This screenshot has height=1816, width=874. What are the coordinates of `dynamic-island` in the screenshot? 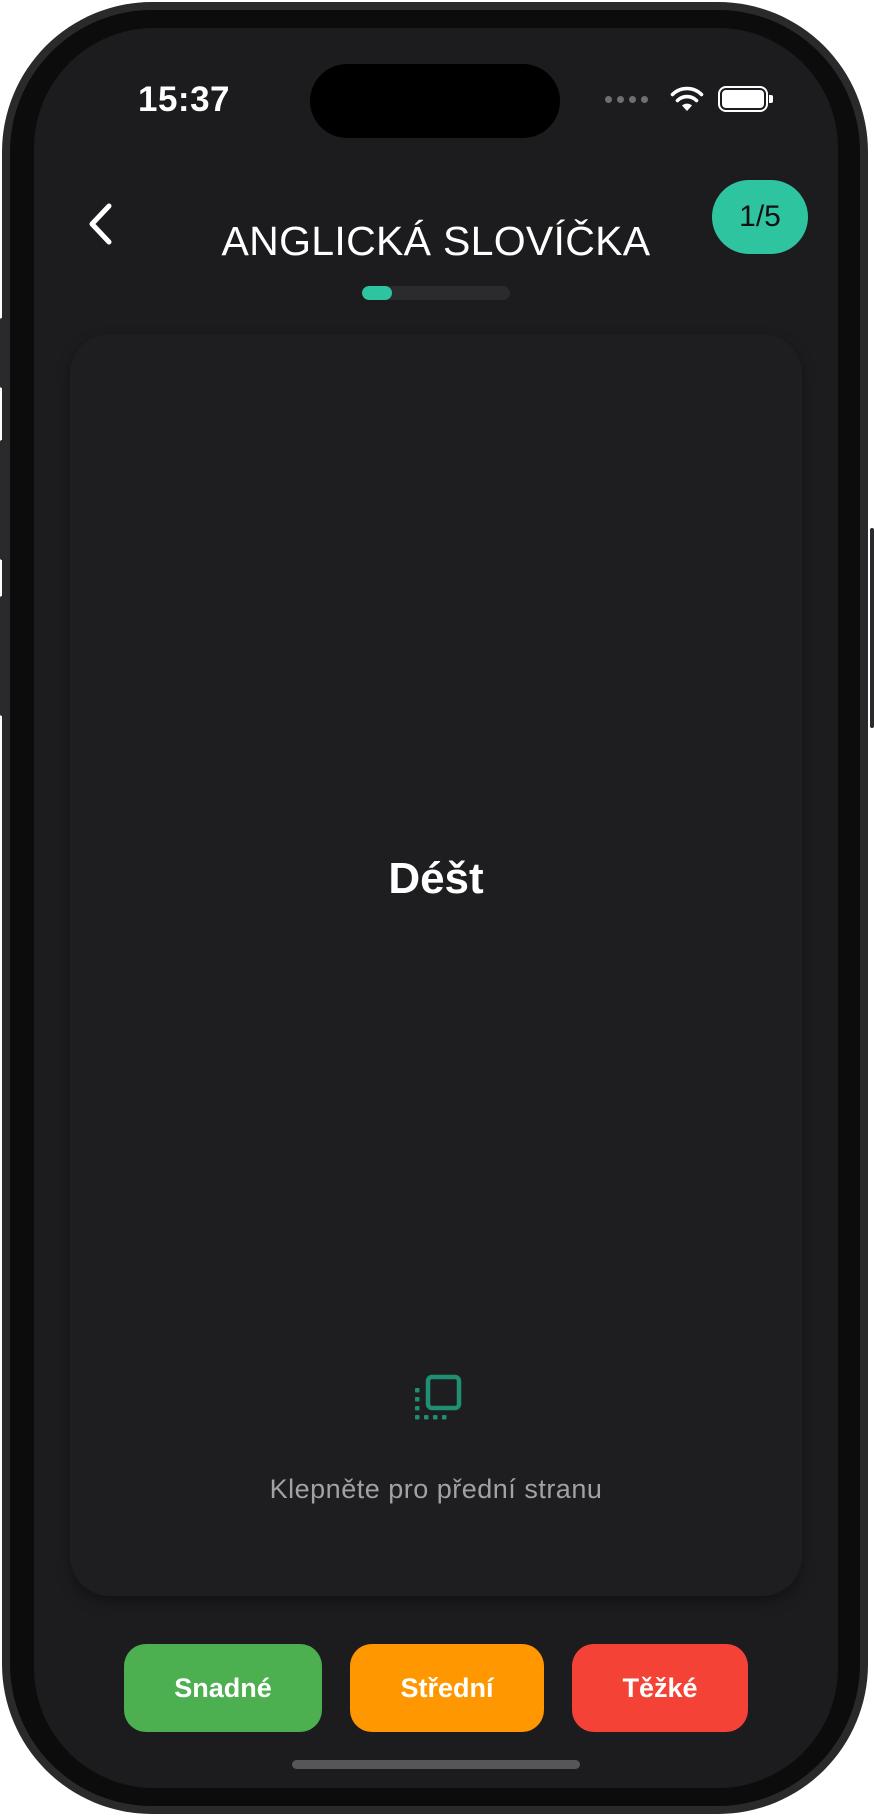 It's located at (435, 101).